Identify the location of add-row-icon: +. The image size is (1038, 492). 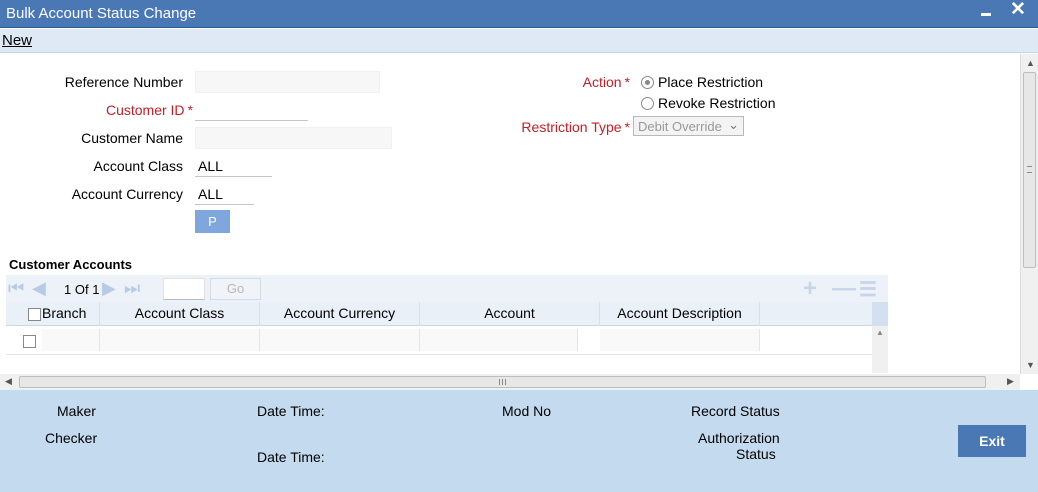
(810, 289).